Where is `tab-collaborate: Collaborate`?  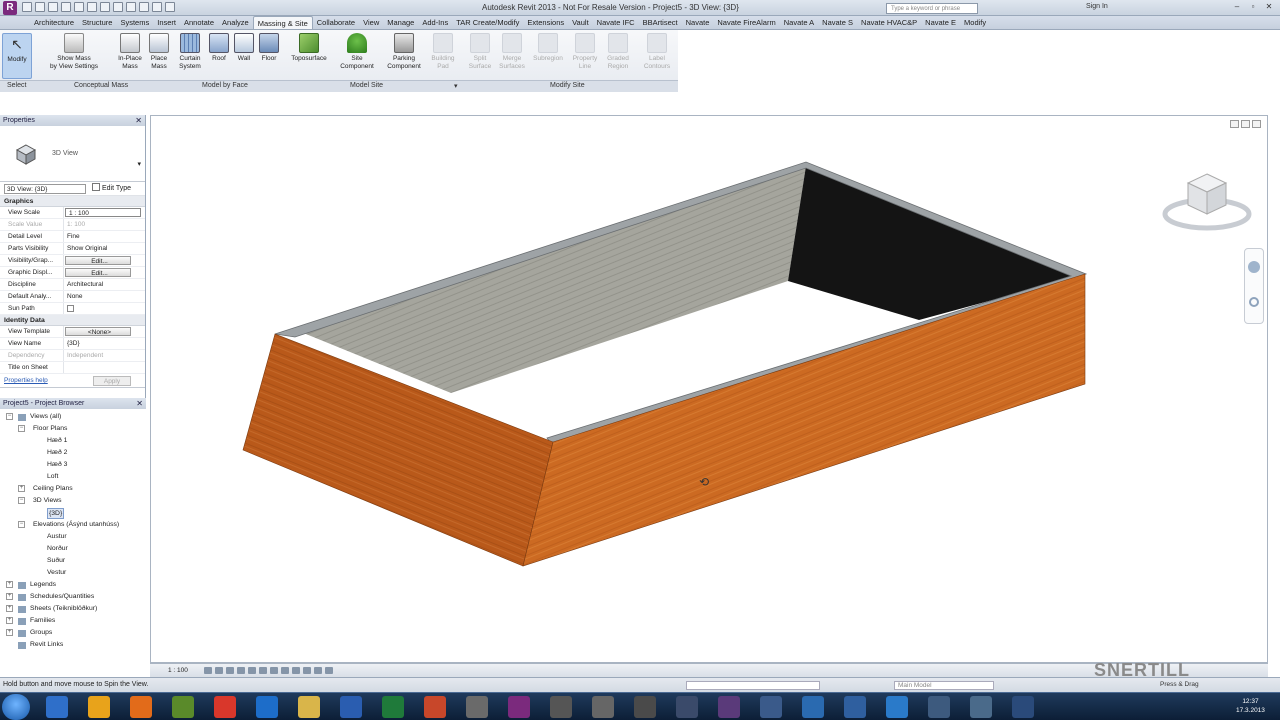
tab-collaborate: Collaborate is located at coordinates (336, 22).